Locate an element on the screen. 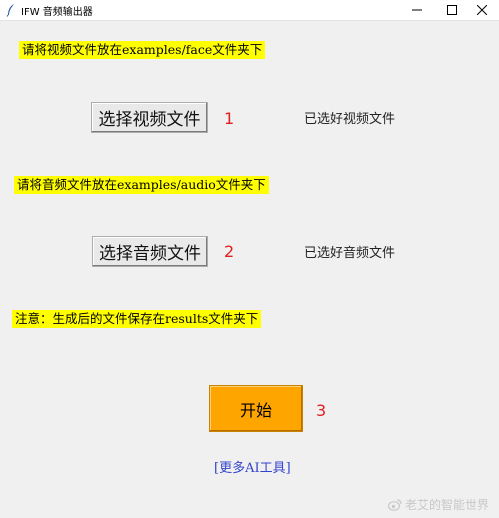 This screenshot has height=518, width=499. select-audio-button: 选择音频文件 is located at coordinates (150, 251).